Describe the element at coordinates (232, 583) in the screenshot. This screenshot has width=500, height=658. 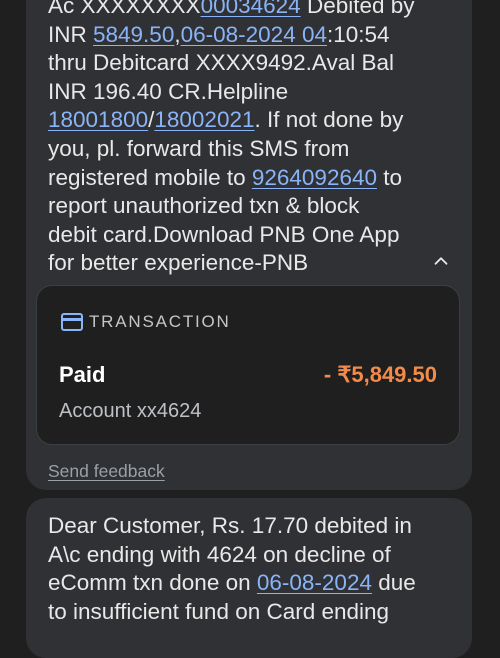
I see `sms-line: eComm txn done on 06-08-2024 due` at that location.